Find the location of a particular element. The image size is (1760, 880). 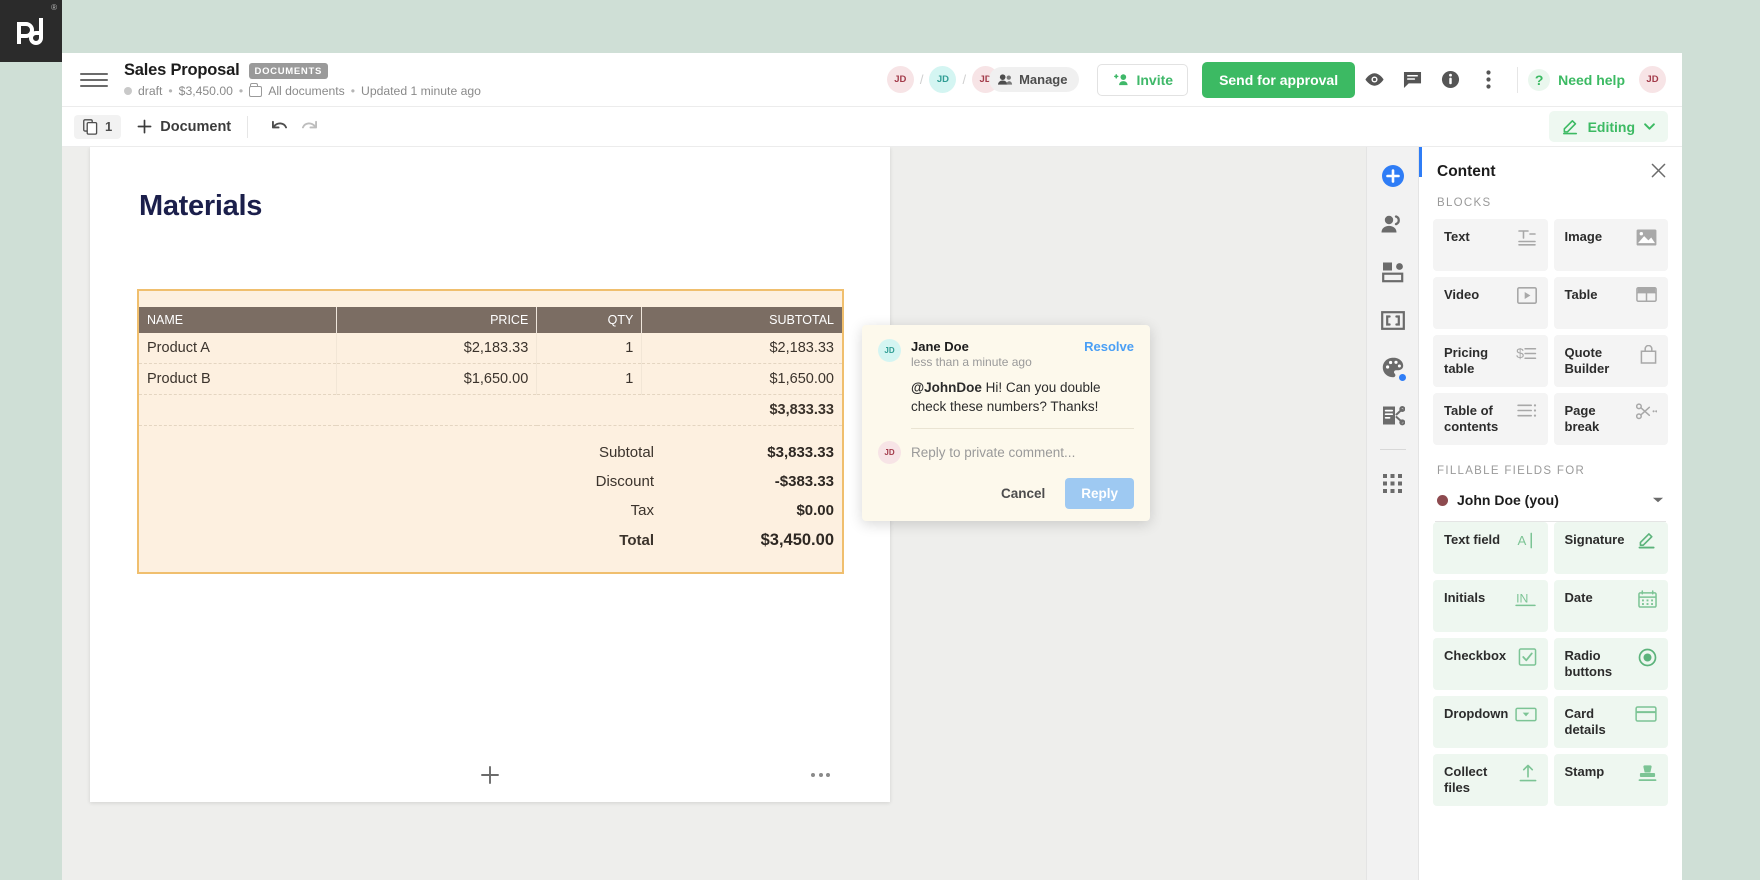

reply-button: Reply is located at coordinates (1099, 494).